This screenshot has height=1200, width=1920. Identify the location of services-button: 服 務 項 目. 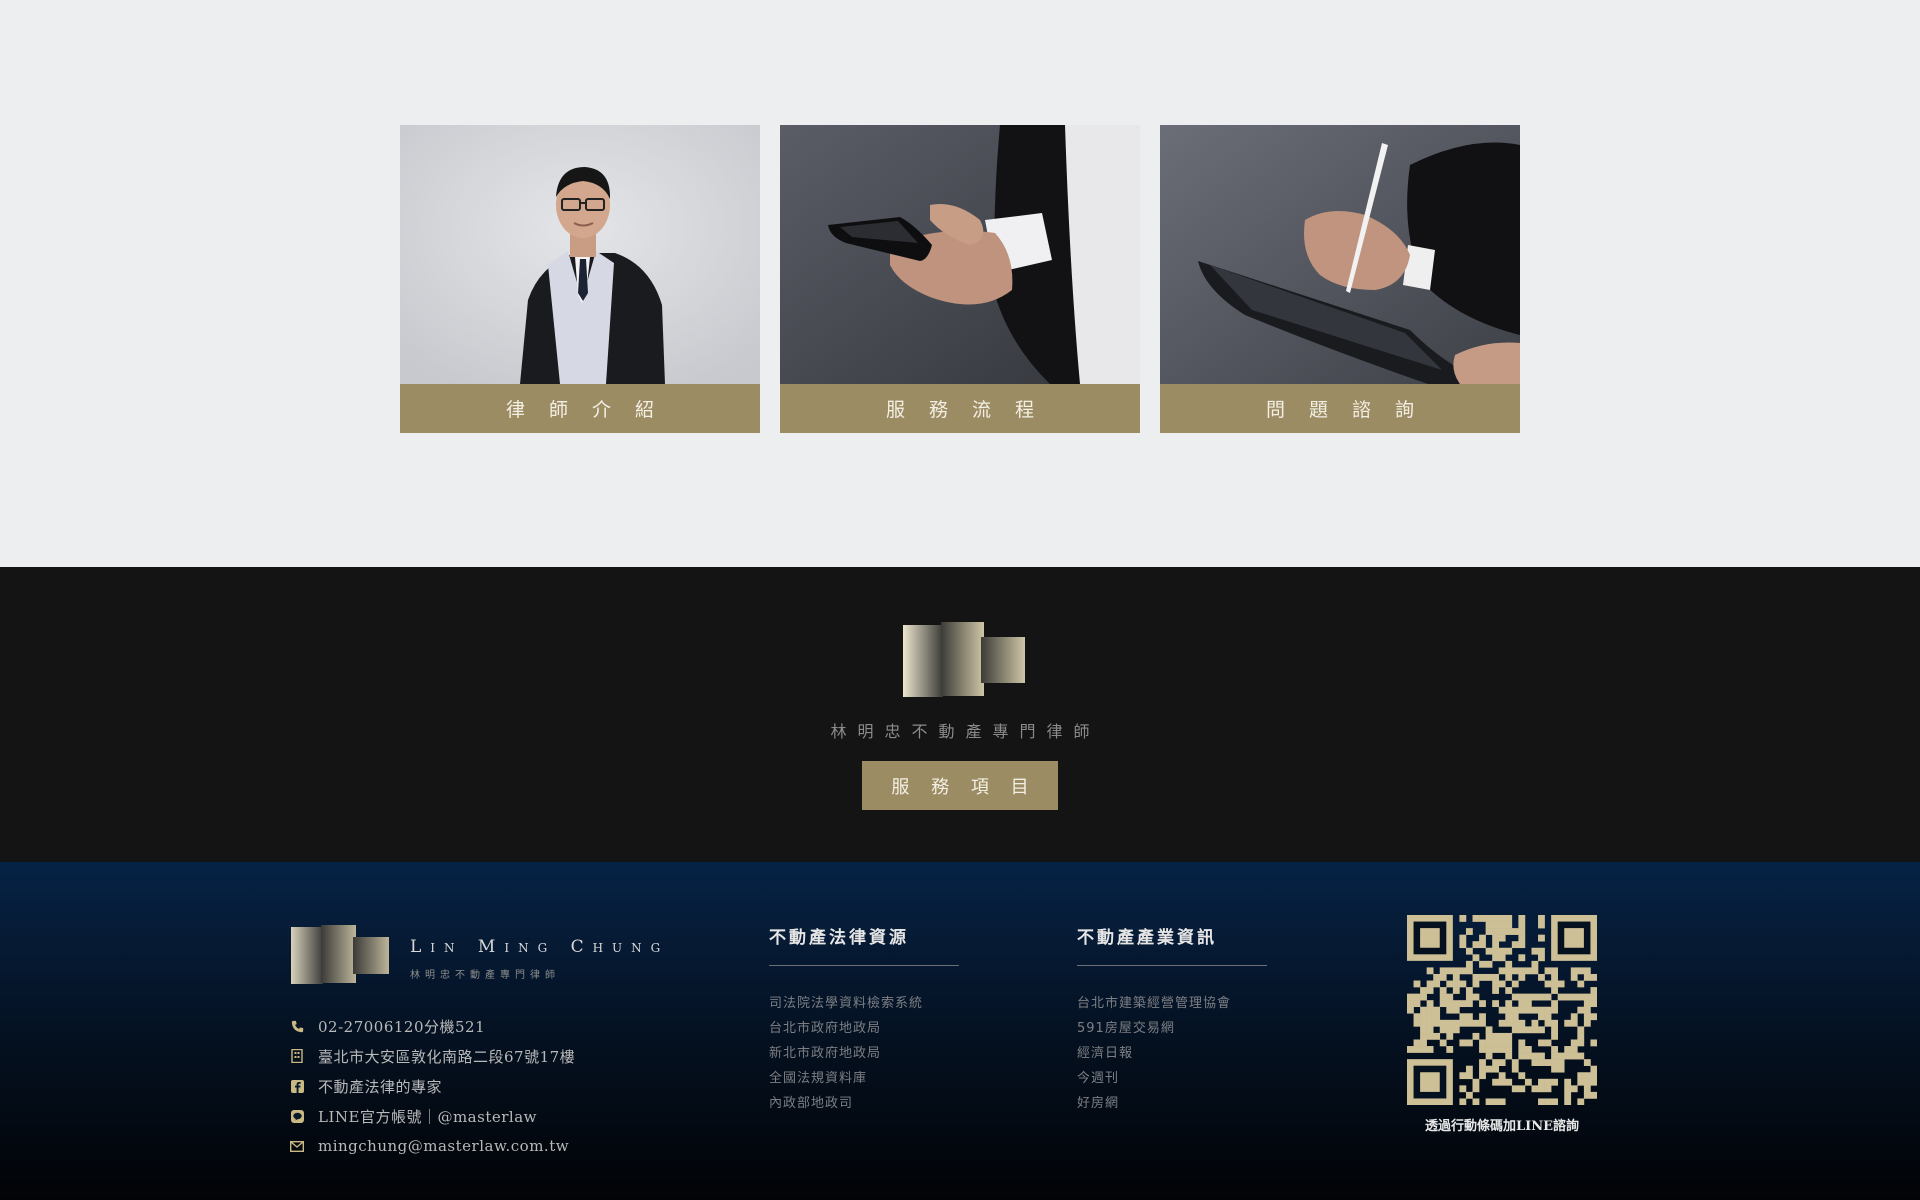
(960, 785).